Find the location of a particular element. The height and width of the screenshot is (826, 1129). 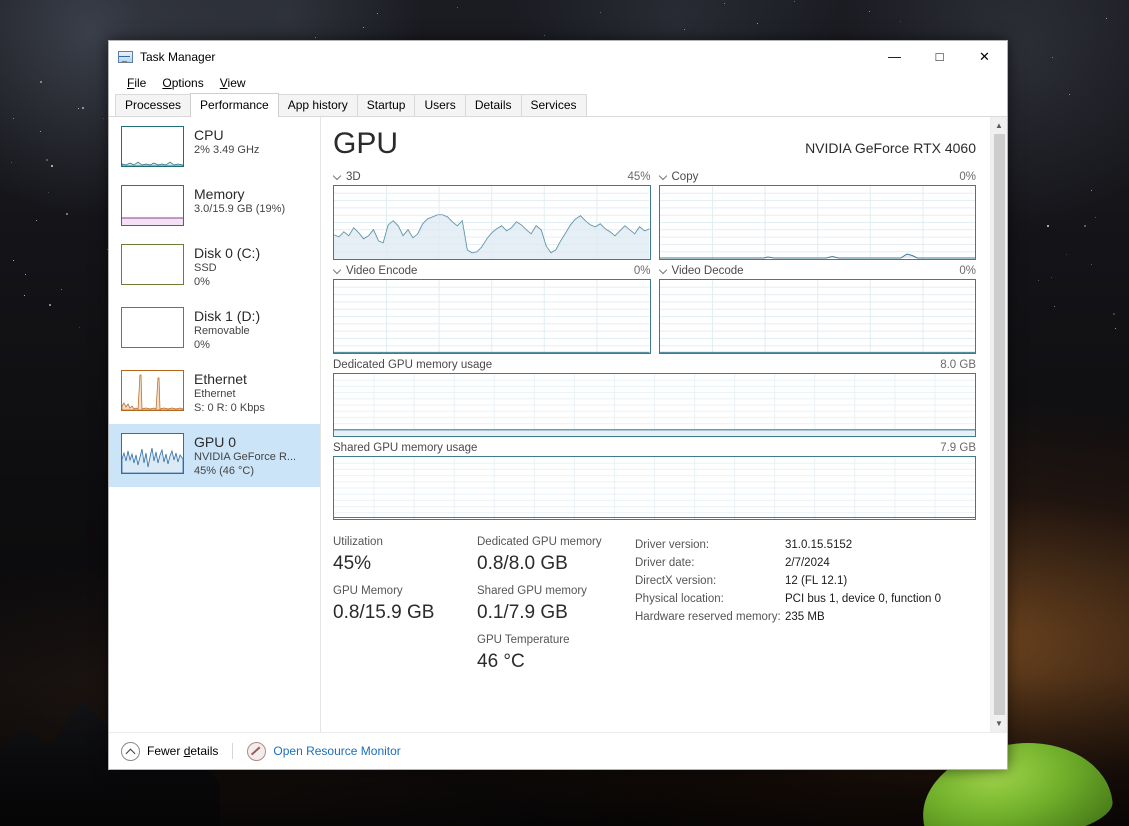

tab-processes: Processes is located at coordinates (153, 105).